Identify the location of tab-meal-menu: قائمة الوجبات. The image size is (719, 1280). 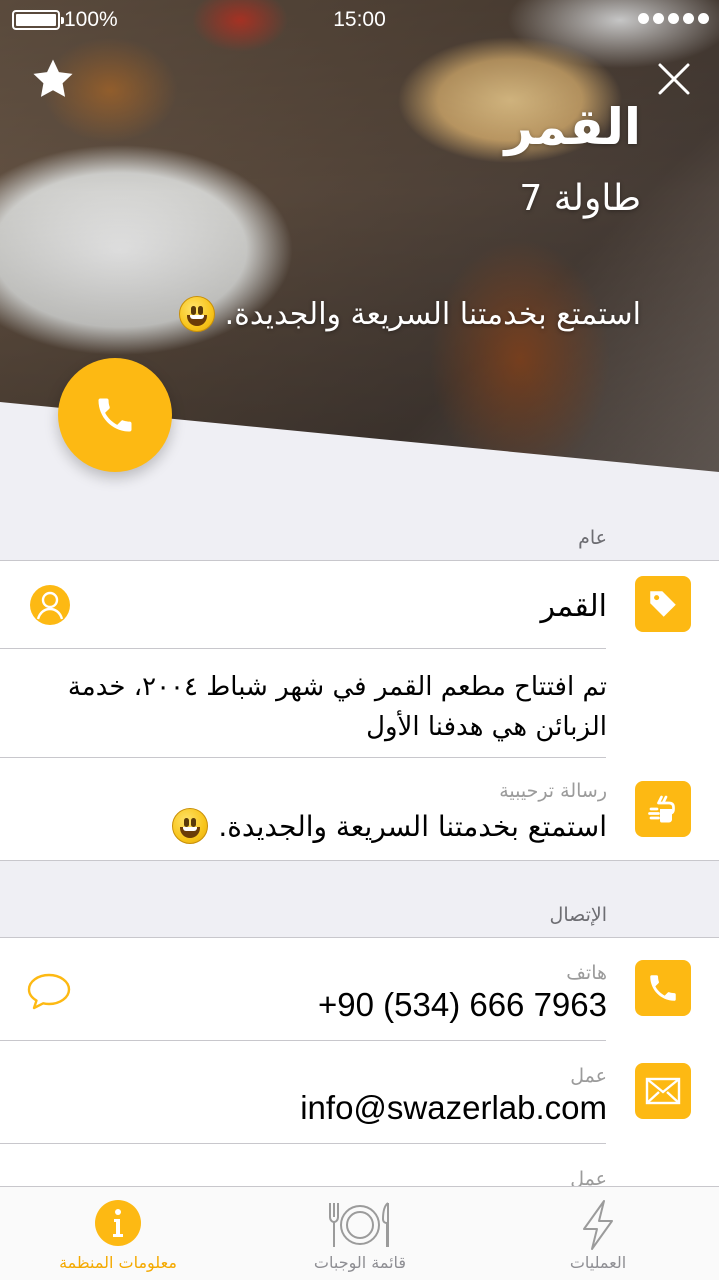
(360, 1233).